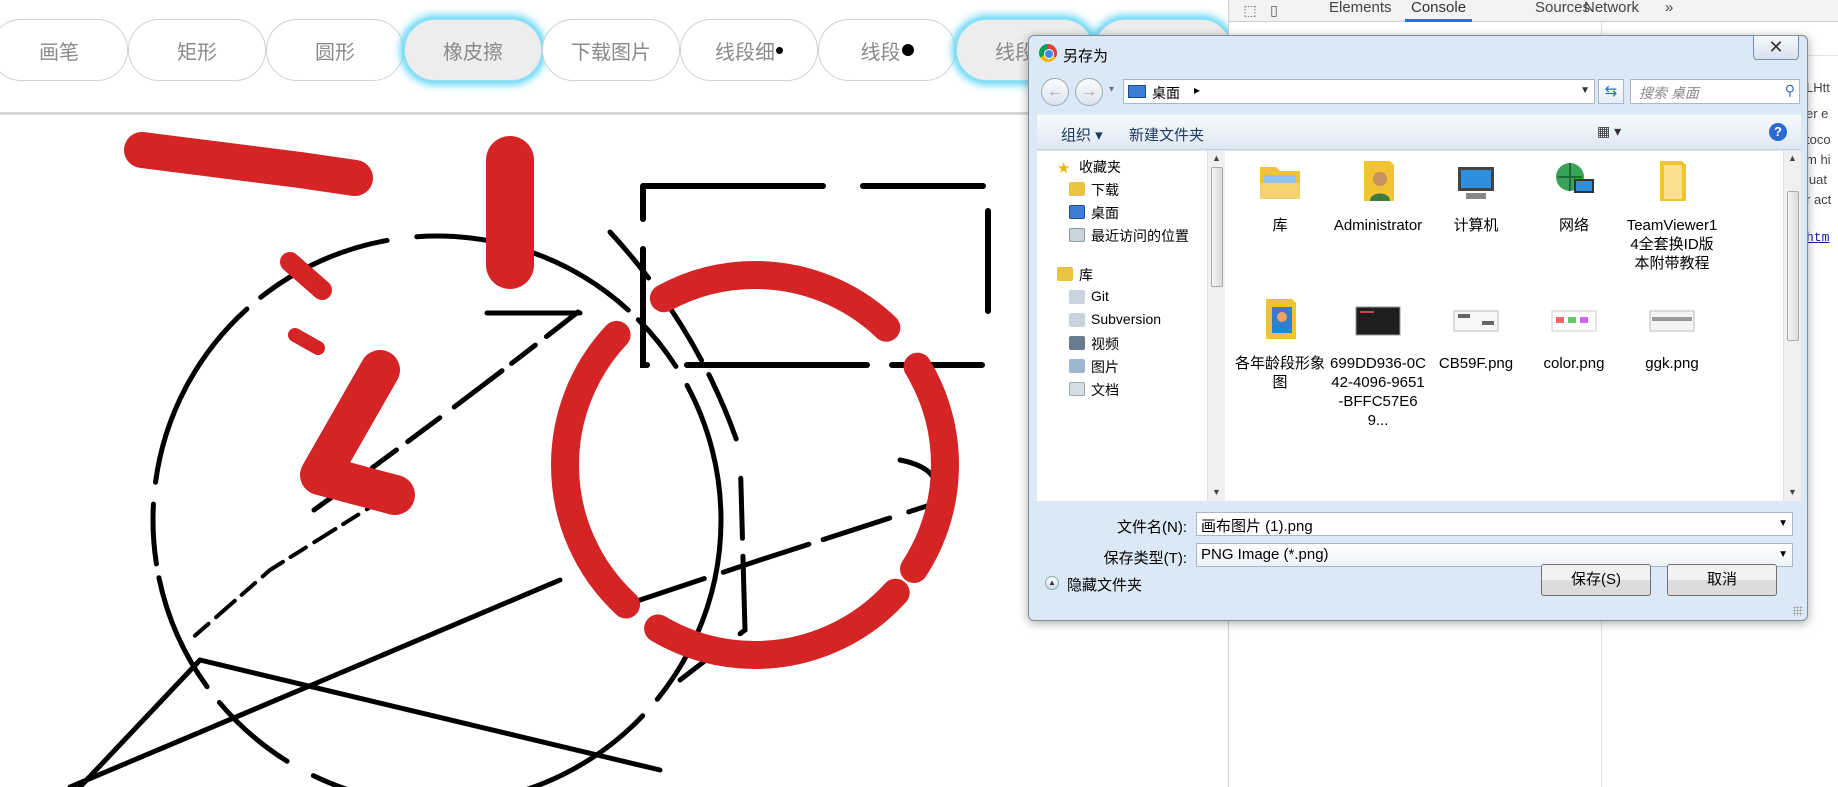  Describe the element at coordinates (1596, 580) in the screenshot. I see `save-button: 保存(S)` at that location.